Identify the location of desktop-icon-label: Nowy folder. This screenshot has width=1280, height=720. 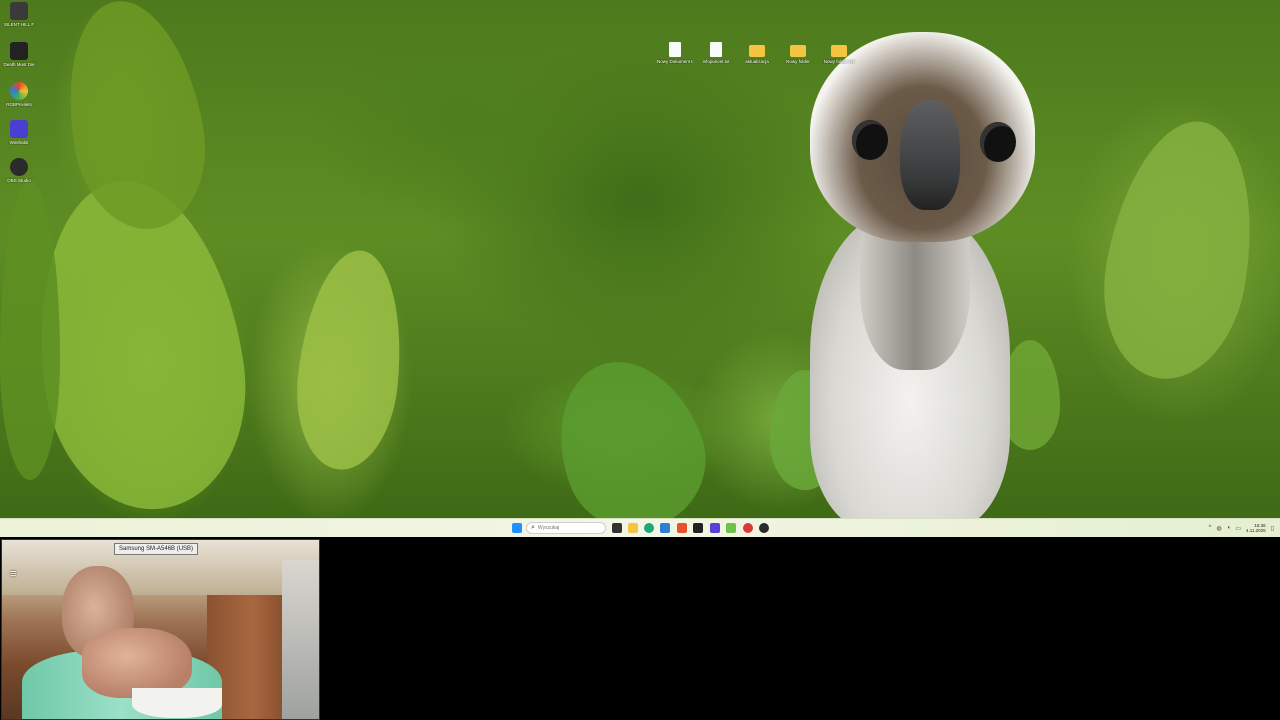
(798, 61).